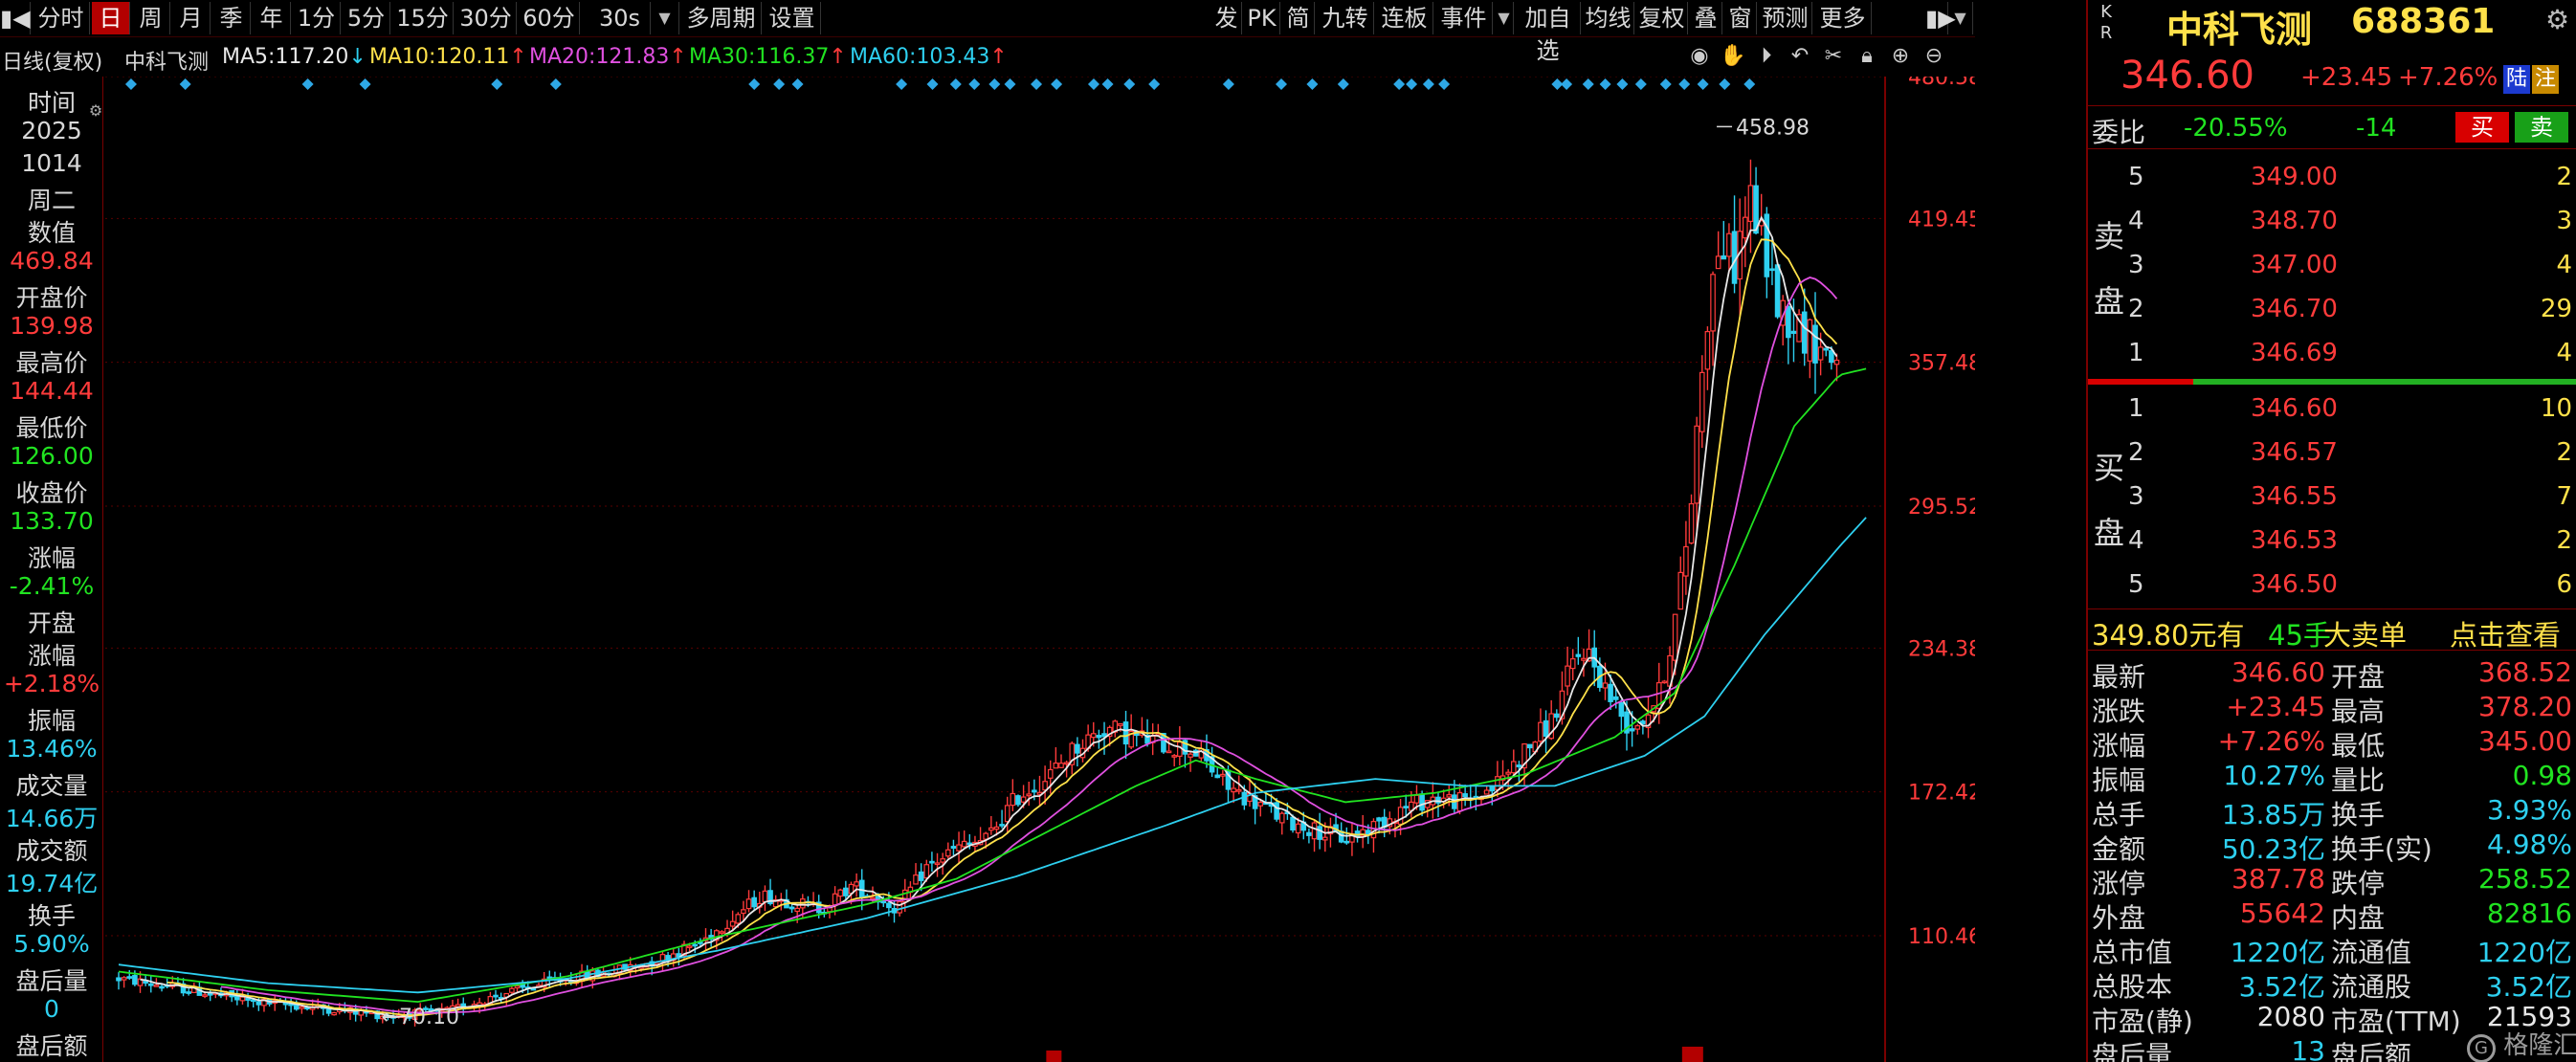 The width and height of the screenshot is (2576, 1062). Describe the element at coordinates (1298, 18) in the screenshot. I see `toolbar-btn-2: 简` at that location.